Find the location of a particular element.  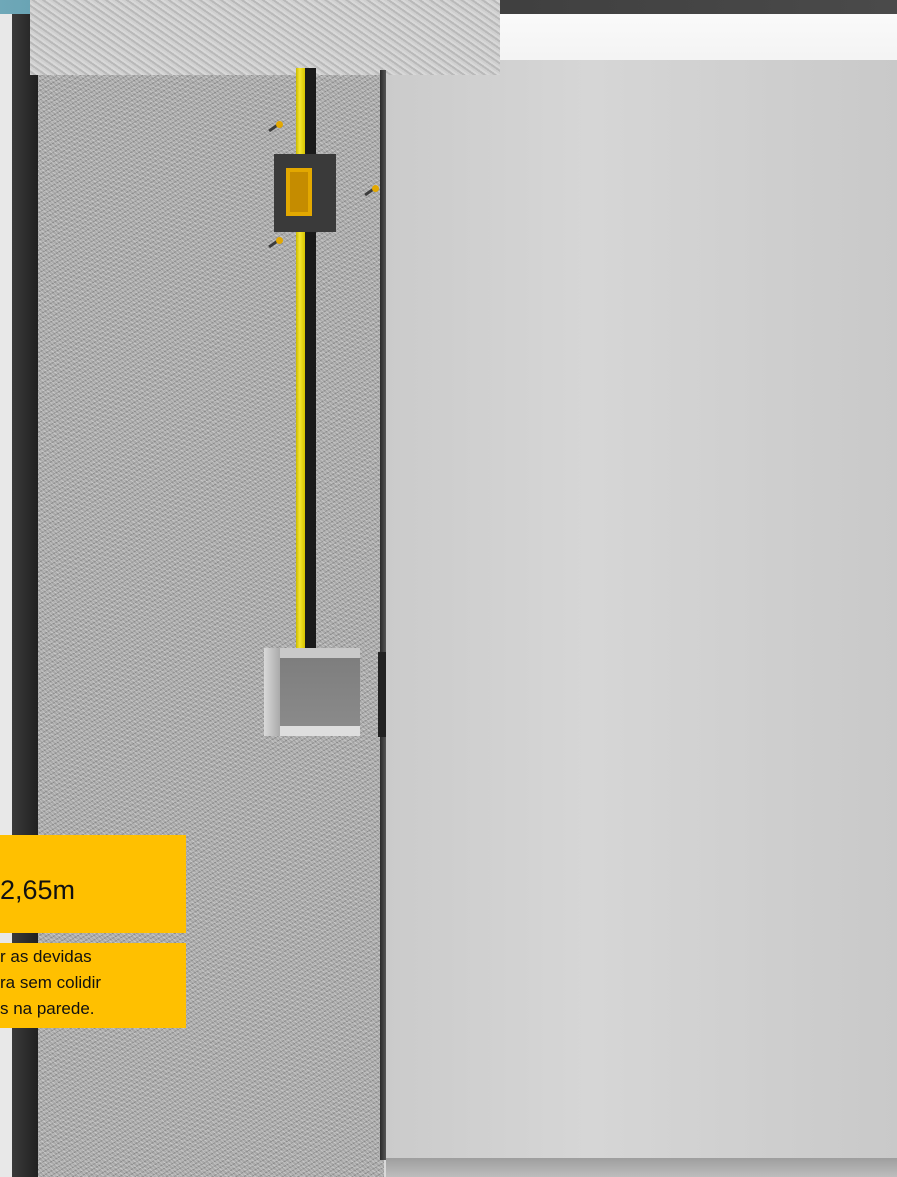

floor-edge is located at coordinates (641, 1167).